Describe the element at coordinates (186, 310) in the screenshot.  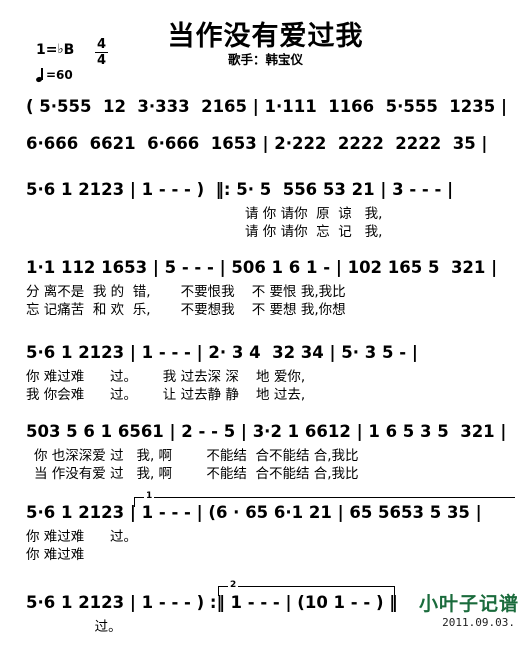
I see `lyric-row-verse2: 忘 记痛苦 和 欢 乐, 不要想我 不 要想 我,你想` at that location.